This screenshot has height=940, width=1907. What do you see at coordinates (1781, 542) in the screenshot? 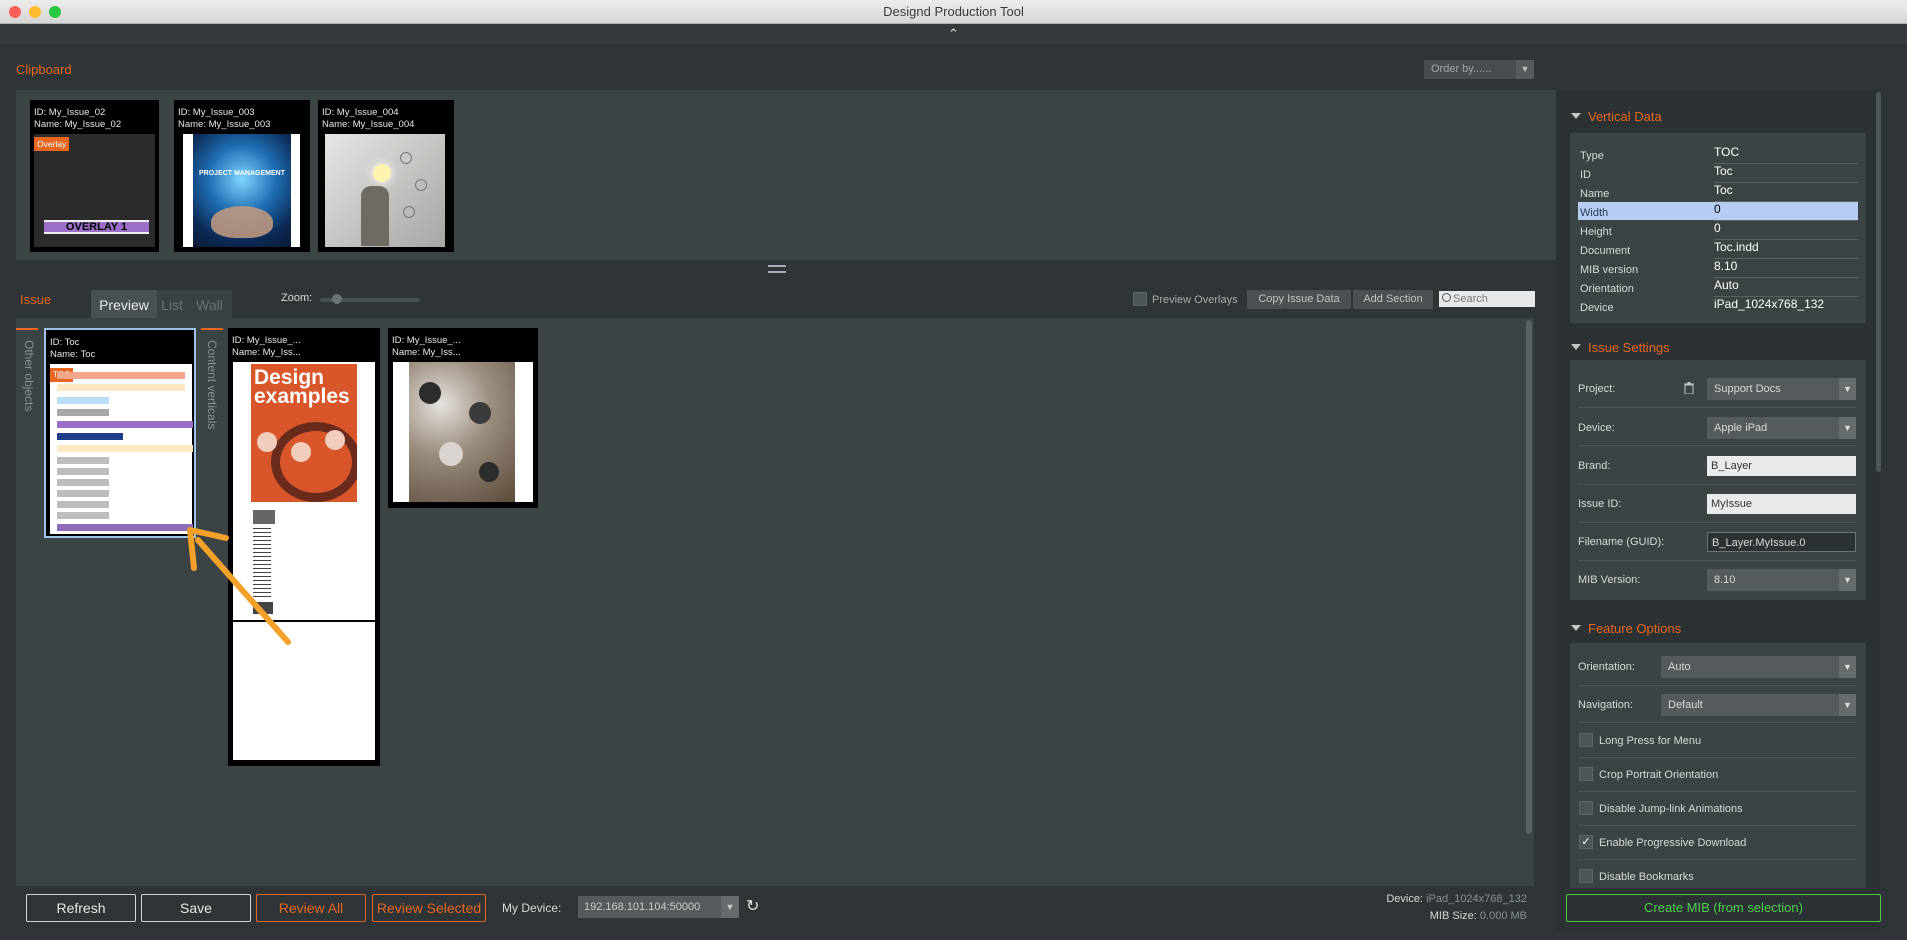
I see `filename-input: B_Layer.MyIssue.0` at bounding box center [1781, 542].